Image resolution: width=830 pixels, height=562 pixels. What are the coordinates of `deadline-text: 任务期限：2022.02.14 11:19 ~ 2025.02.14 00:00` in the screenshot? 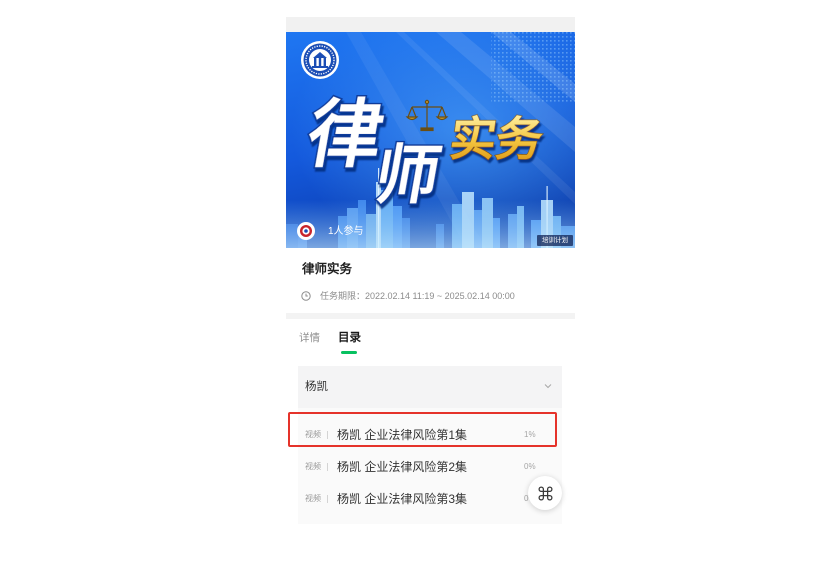 It's located at (417, 296).